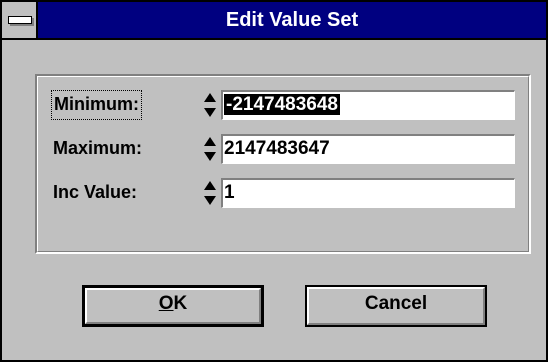  I want to click on inc-value-row: Inc Value: 1, so click(283, 192).